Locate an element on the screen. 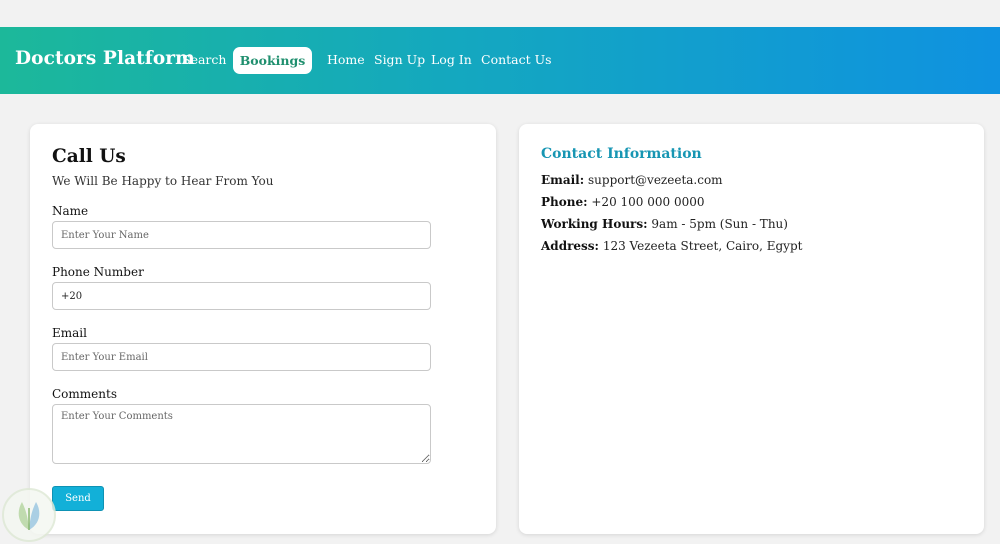 The width and height of the screenshot is (1000, 544). name-input is located at coordinates (241, 235).